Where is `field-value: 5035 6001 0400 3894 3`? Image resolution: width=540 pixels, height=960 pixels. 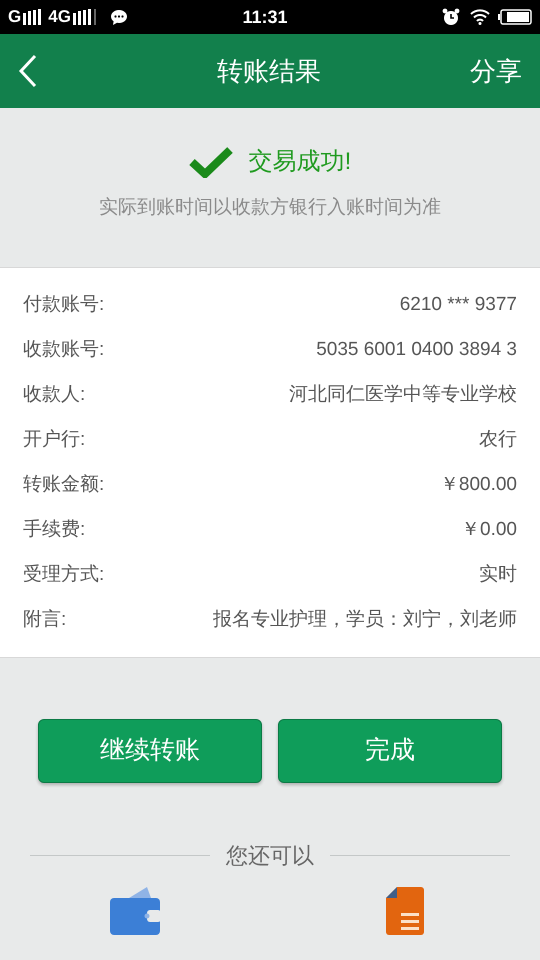 field-value: 5035 6001 0400 3894 3 is located at coordinates (416, 350).